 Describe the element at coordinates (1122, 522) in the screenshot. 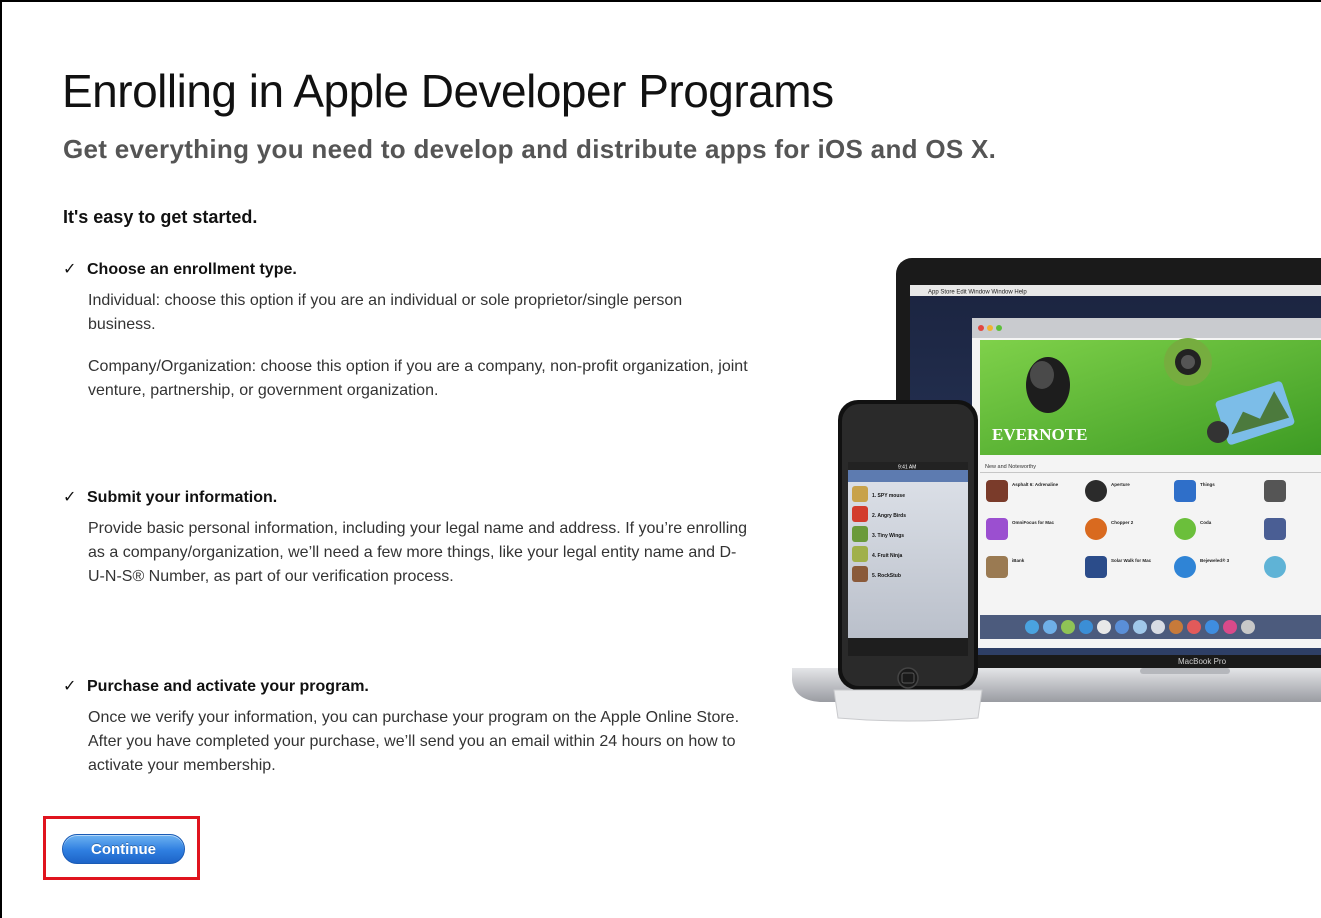

I see `app-name: Chopper 2` at that location.